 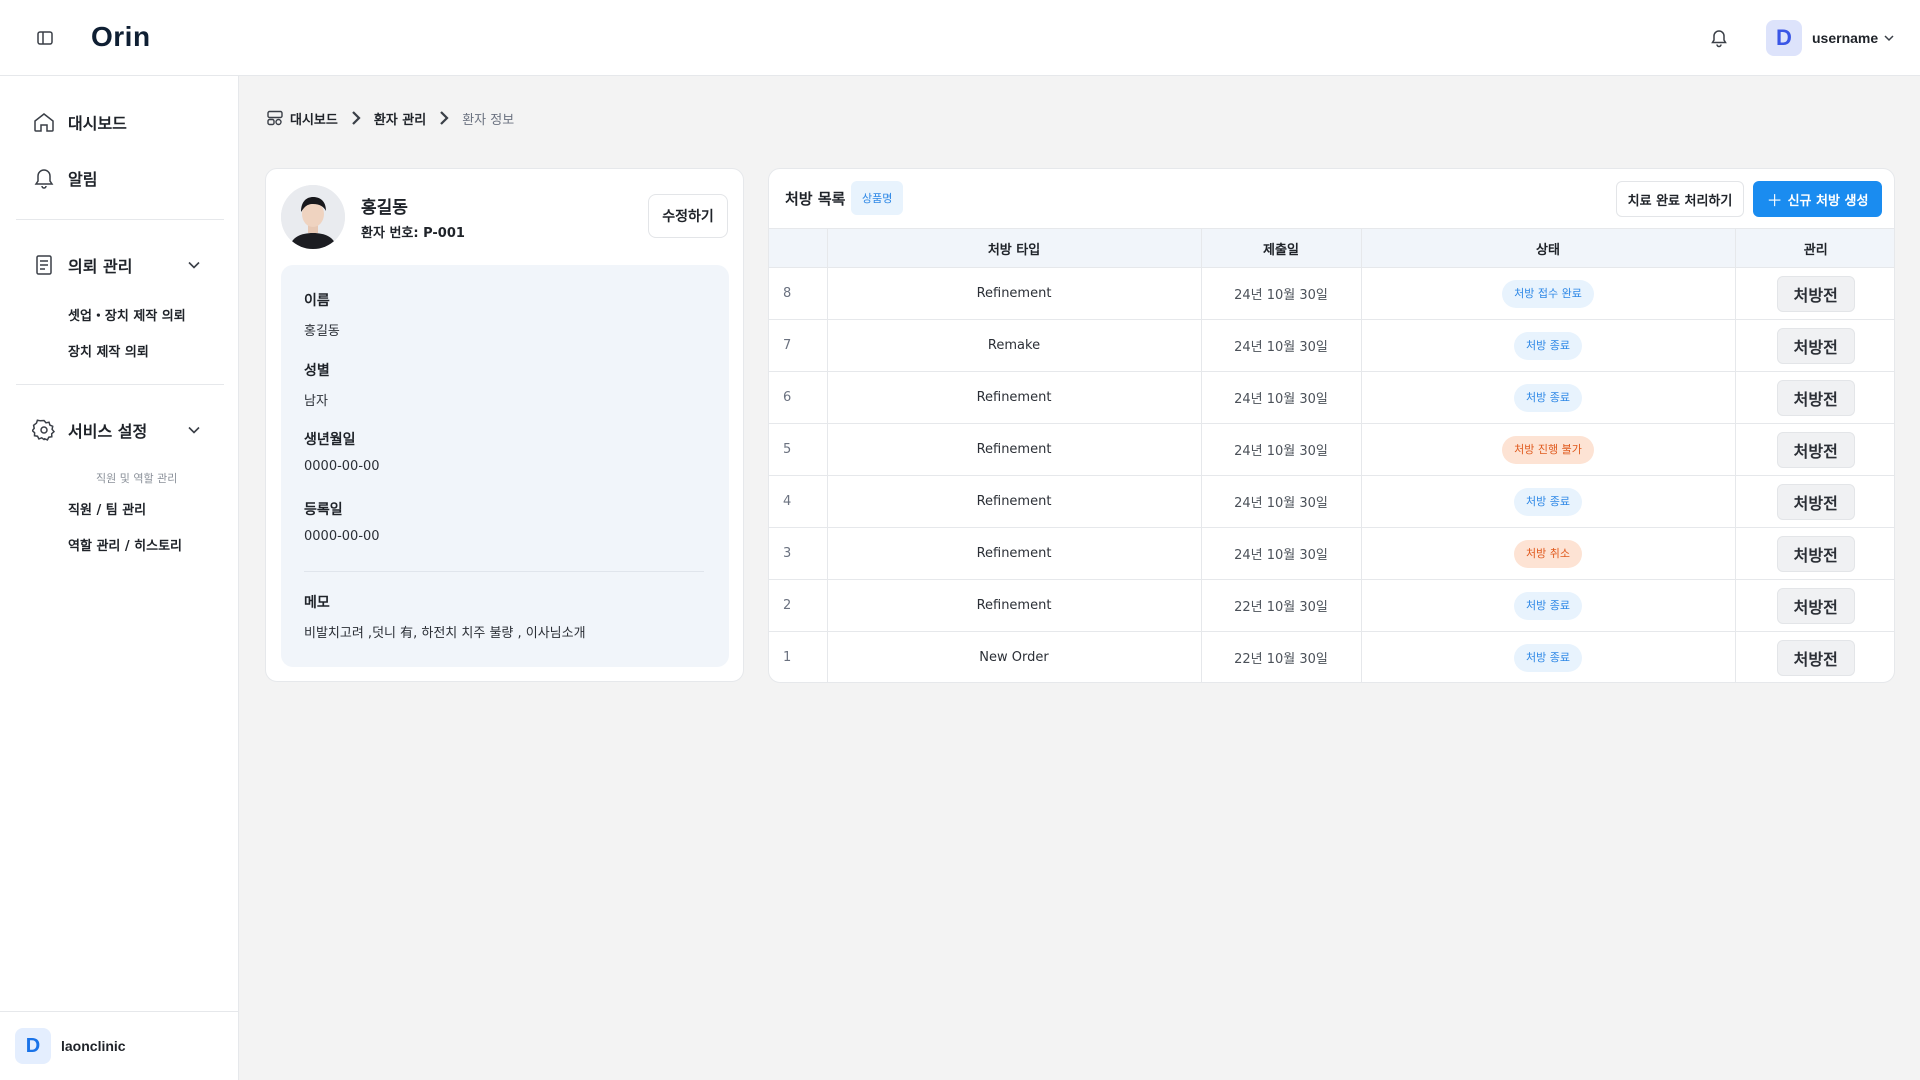 I want to click on sidebar-caption: 직원 및 역할 관리, so click(x=137, y=478).